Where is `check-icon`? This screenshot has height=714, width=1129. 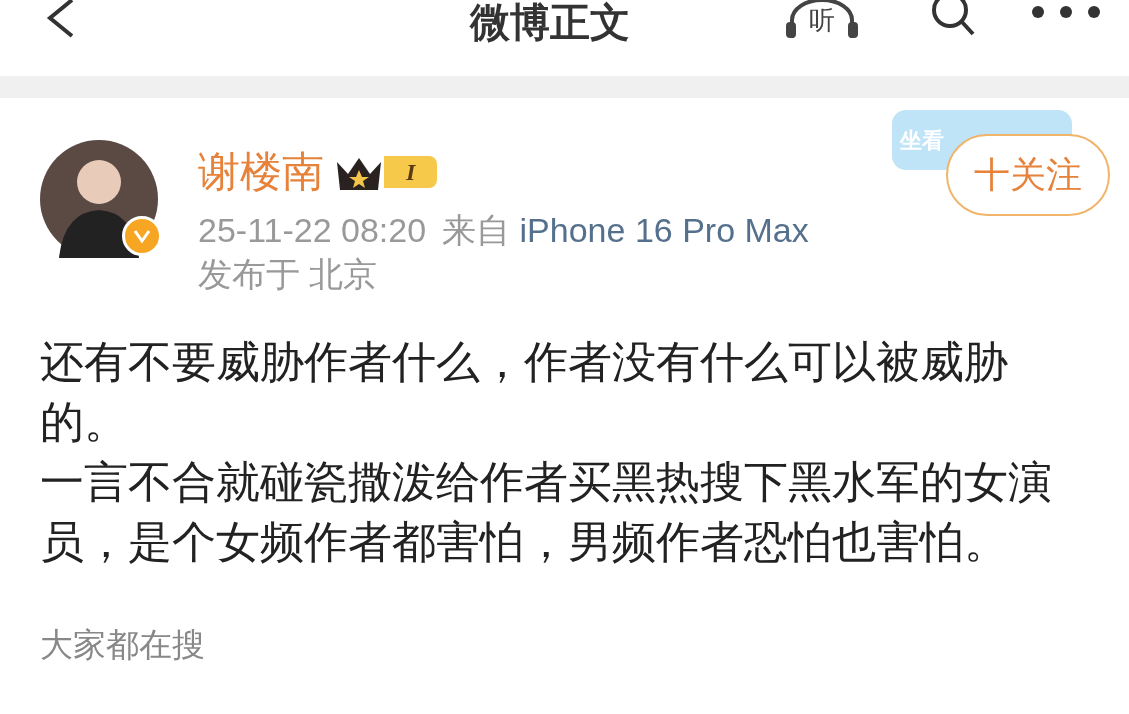 check-icon is located at coordinates (142, 236).